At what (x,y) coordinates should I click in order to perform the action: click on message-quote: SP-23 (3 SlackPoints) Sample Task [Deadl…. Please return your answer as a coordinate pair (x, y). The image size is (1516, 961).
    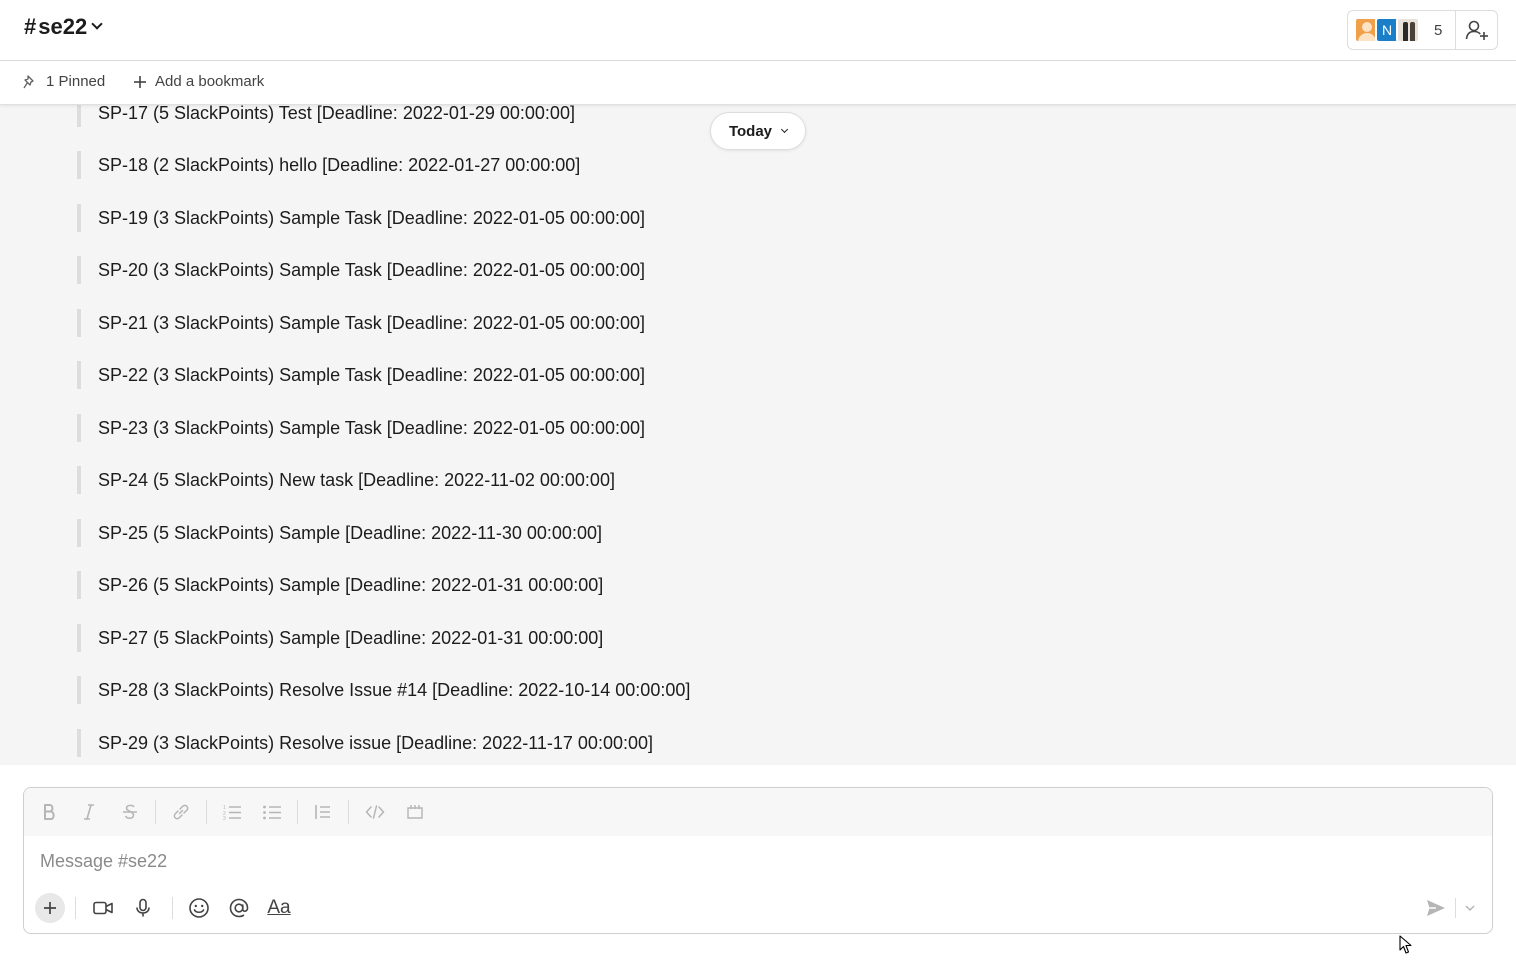
    Looking at the image, I should click on (361, 428).